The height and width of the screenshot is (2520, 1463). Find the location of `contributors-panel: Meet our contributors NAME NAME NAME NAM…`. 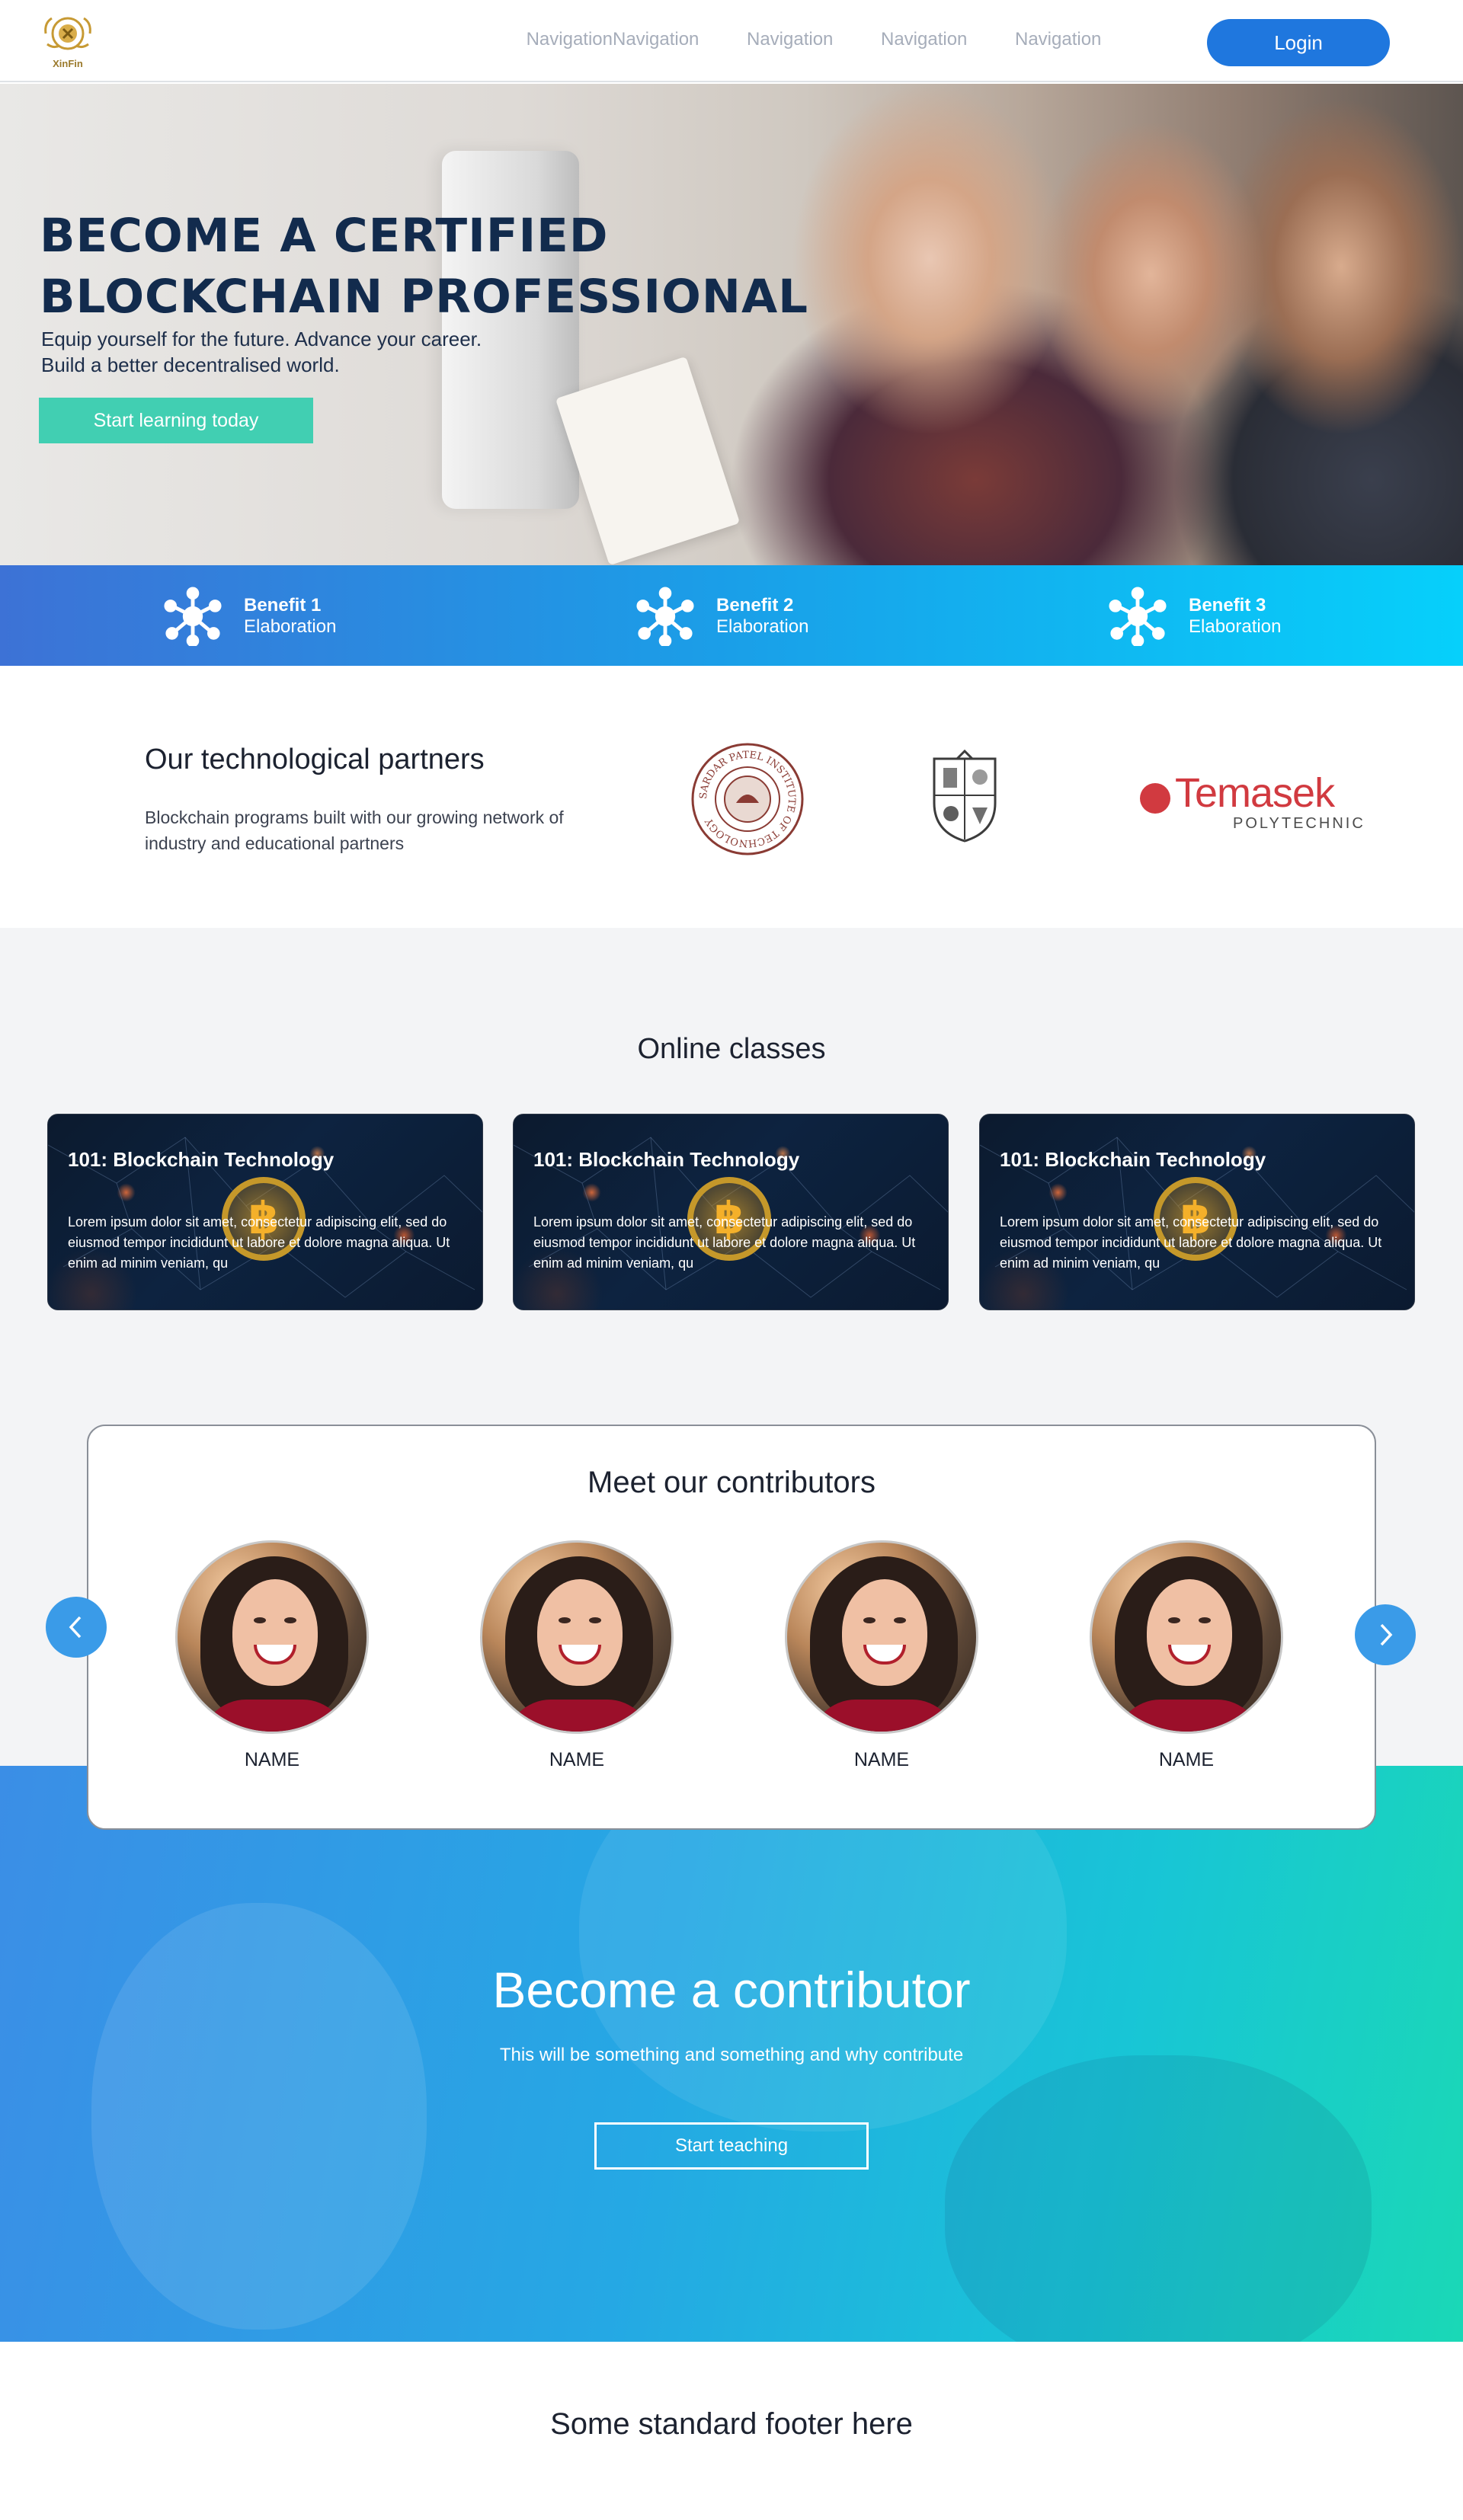

contributors-panel: Meet our contributors NAME NAME NAME NAM… is located at coordinates (731, 1627).